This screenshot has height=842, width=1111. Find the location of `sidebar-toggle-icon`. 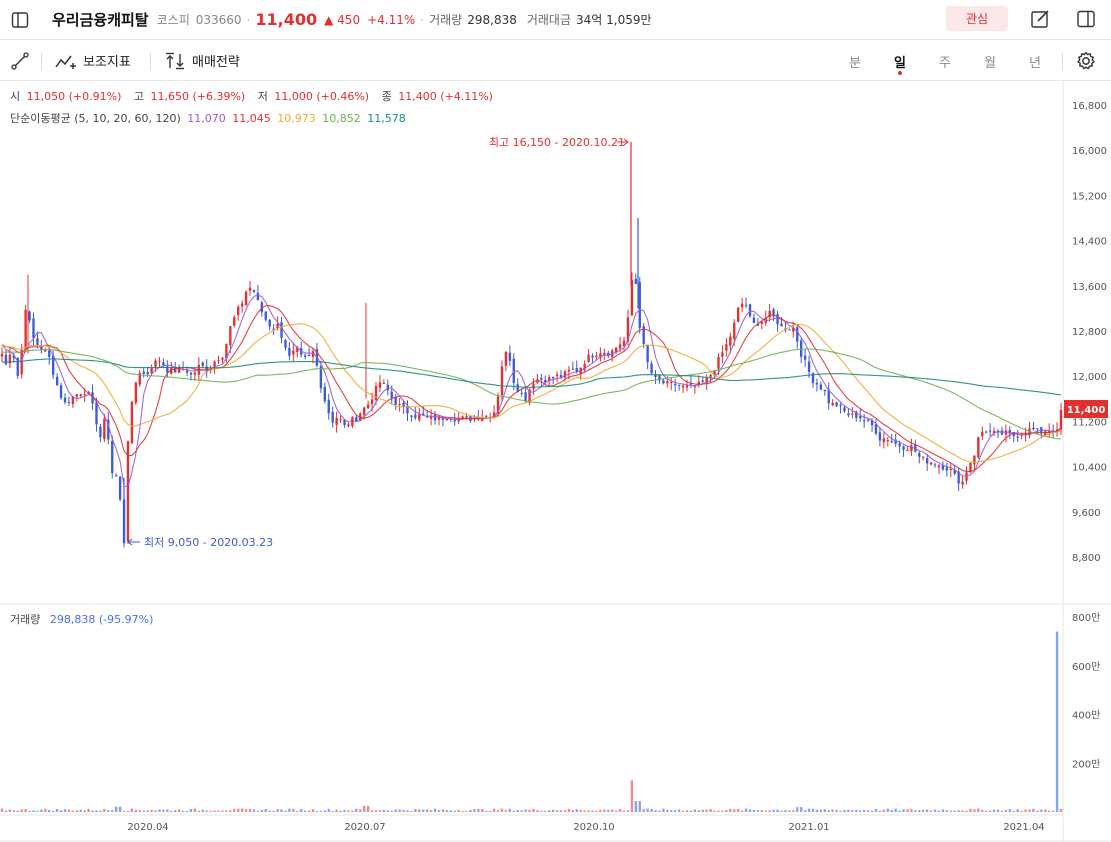

sidebar-toggle-icon is located at coordinates (20, 20).